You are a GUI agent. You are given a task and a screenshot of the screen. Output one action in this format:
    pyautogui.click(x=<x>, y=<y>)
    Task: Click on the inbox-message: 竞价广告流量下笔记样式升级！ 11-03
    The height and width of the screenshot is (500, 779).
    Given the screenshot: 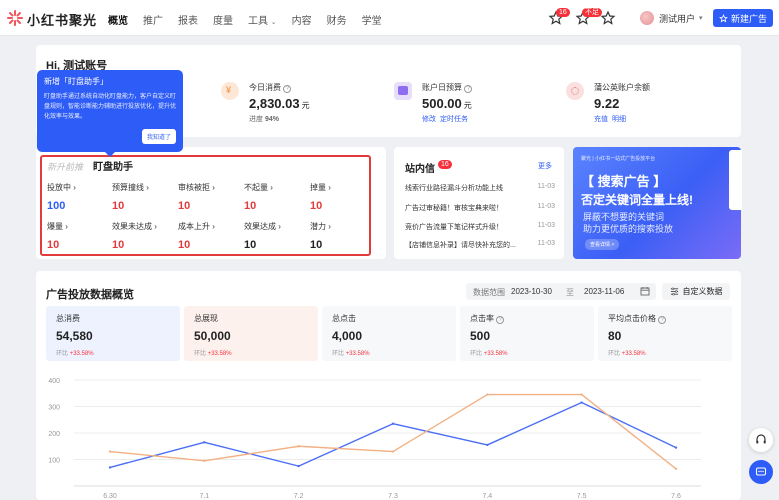 What is the action you would take?
    pyautogui.click(x=480, y=227)
    